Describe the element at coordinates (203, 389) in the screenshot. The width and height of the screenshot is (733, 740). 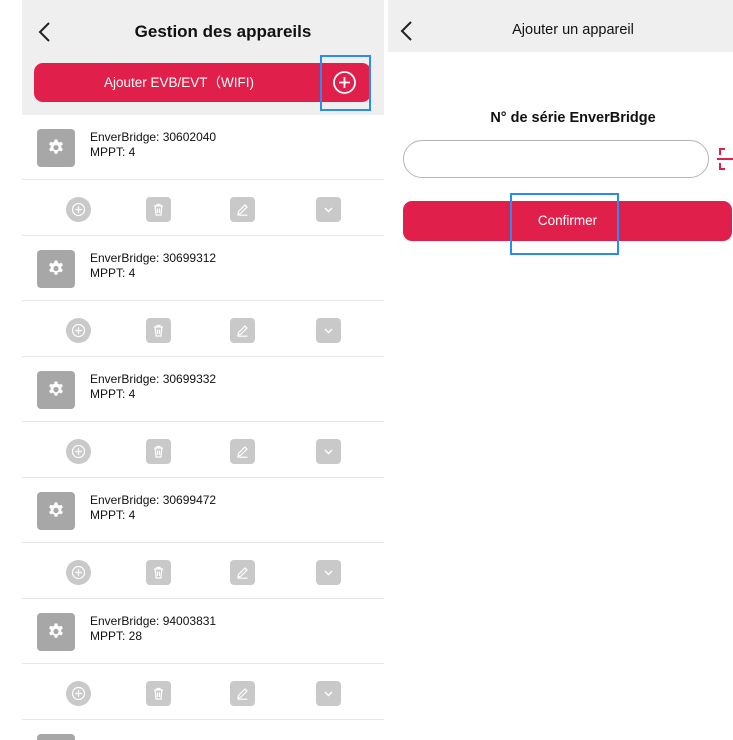
I see `device-info: EnverBridge: 30699332 MPPT: 4` at that location.